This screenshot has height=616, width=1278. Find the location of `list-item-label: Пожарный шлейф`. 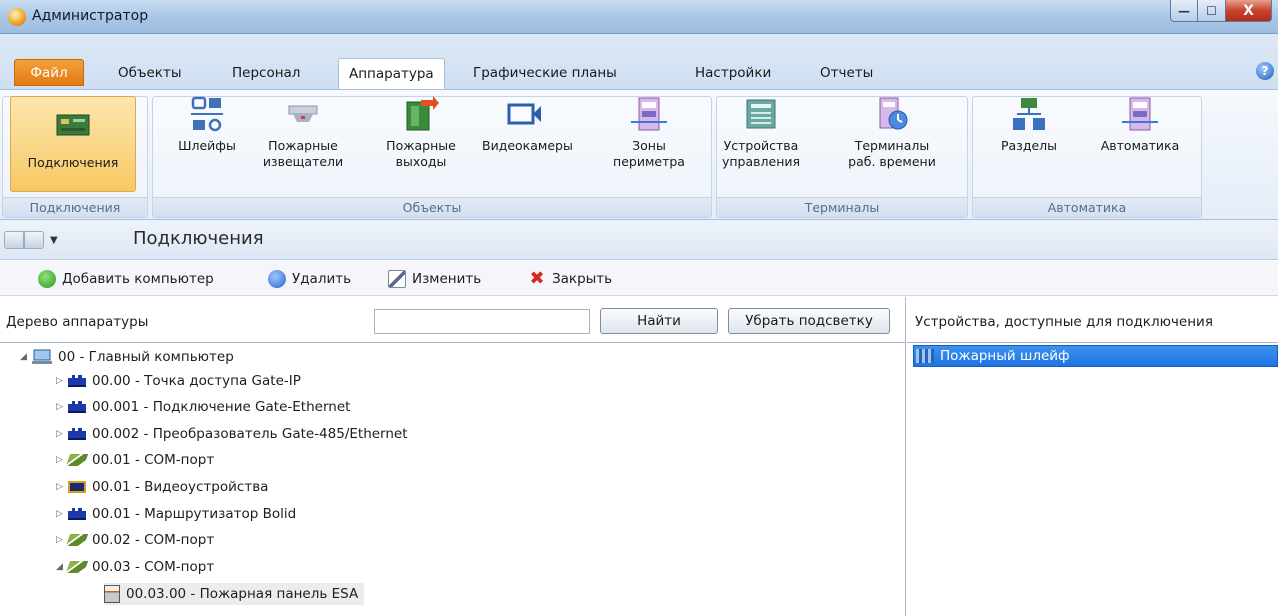

list-item-label: Пожарный шлейф is located at coordinates (1005, 356).